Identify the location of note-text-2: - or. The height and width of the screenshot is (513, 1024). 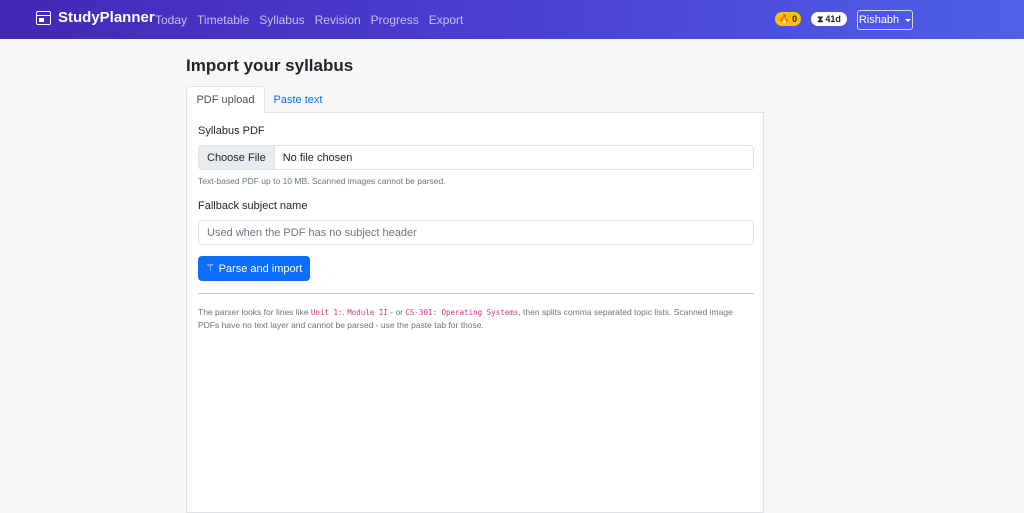
(396, 312).